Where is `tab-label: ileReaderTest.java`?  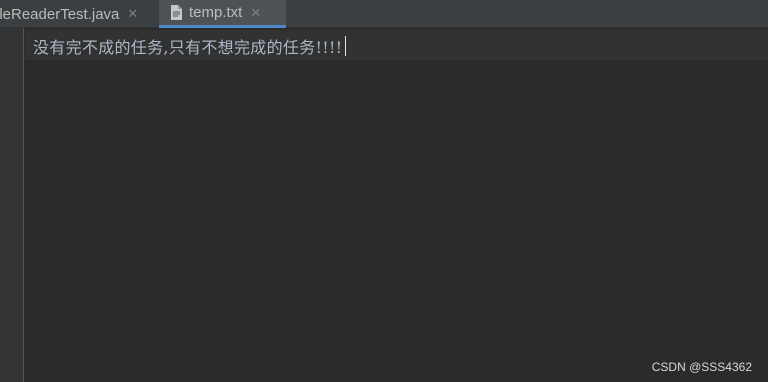 tab-label: ileReaderTest.java is located at coordinates (60, 14).